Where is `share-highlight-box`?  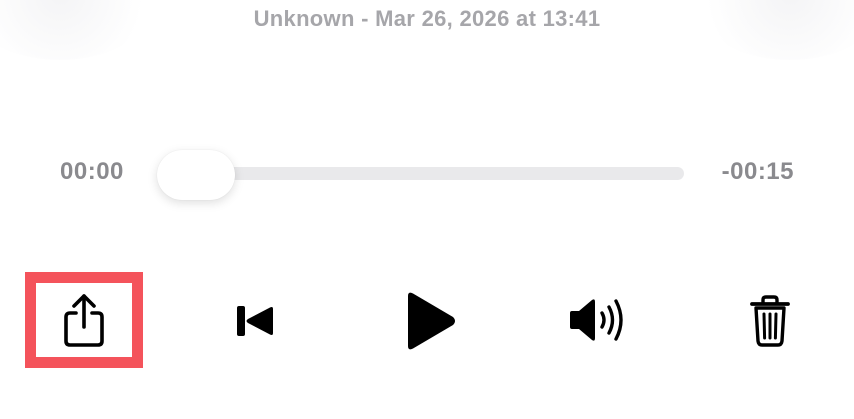
share-highlight-box is located at coordinates (84, 320).